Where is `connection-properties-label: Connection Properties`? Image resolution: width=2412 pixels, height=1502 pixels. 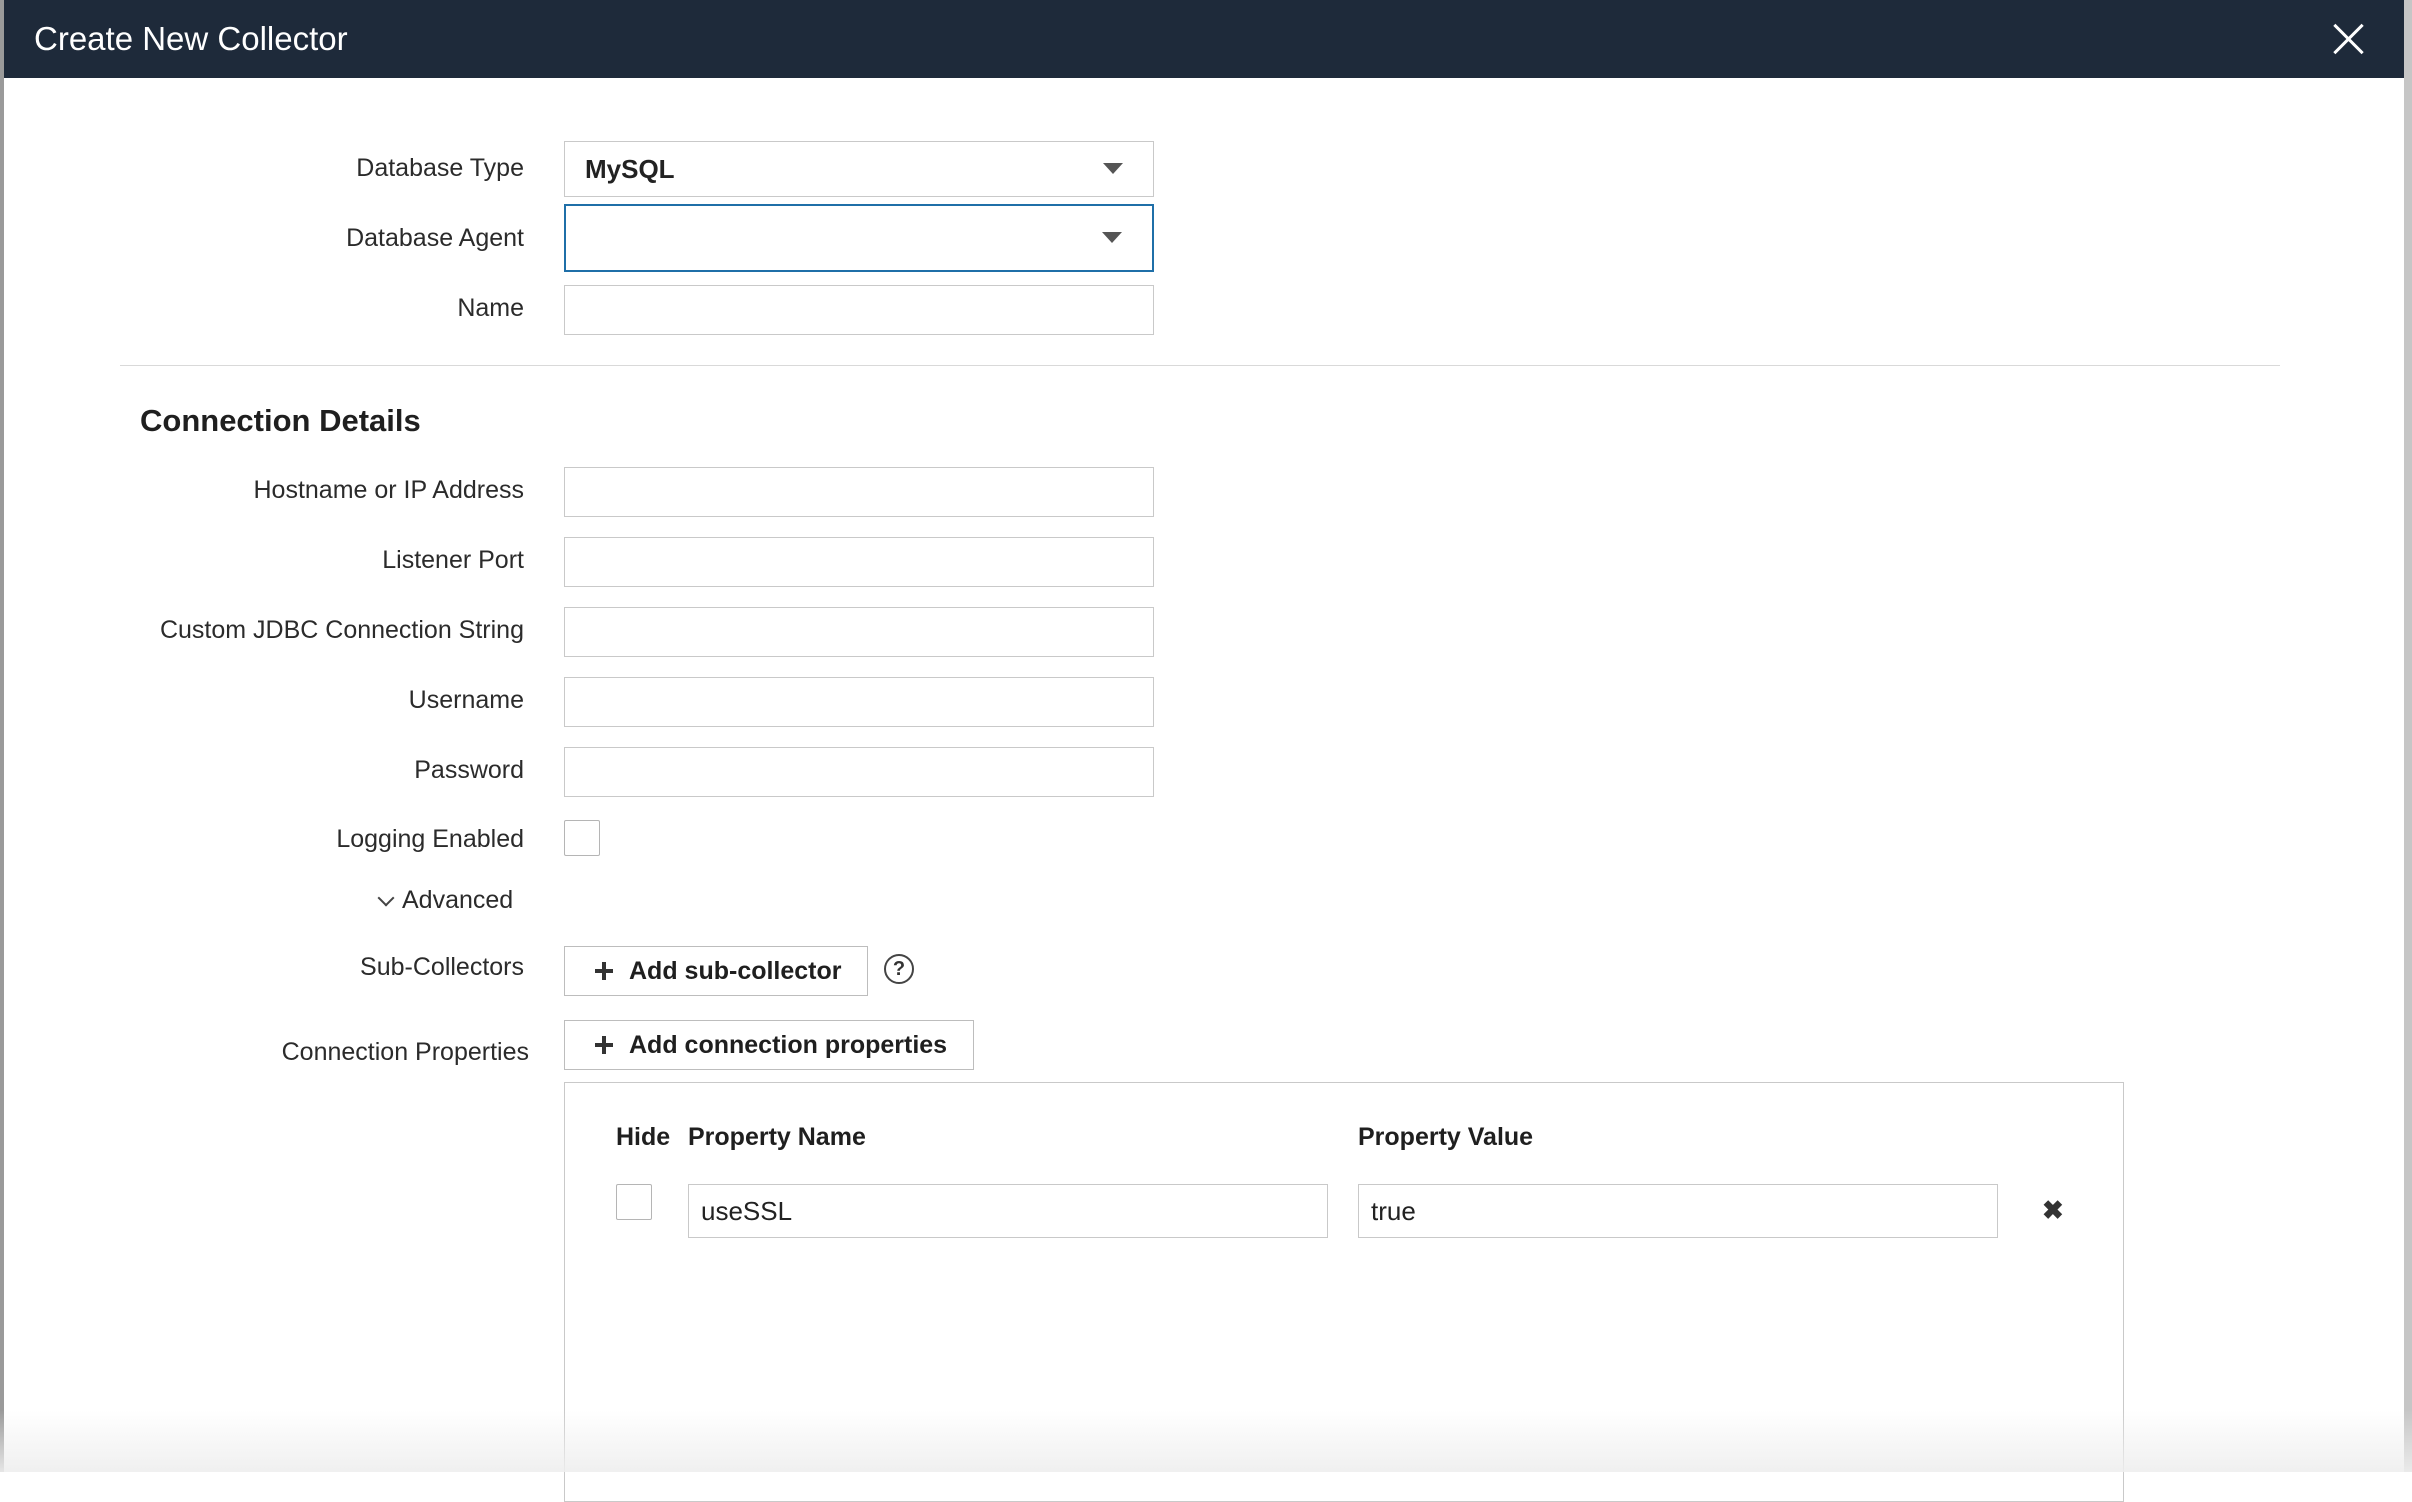 connection-properties-label: Connection Properties is located at coordinates (405, 1052).